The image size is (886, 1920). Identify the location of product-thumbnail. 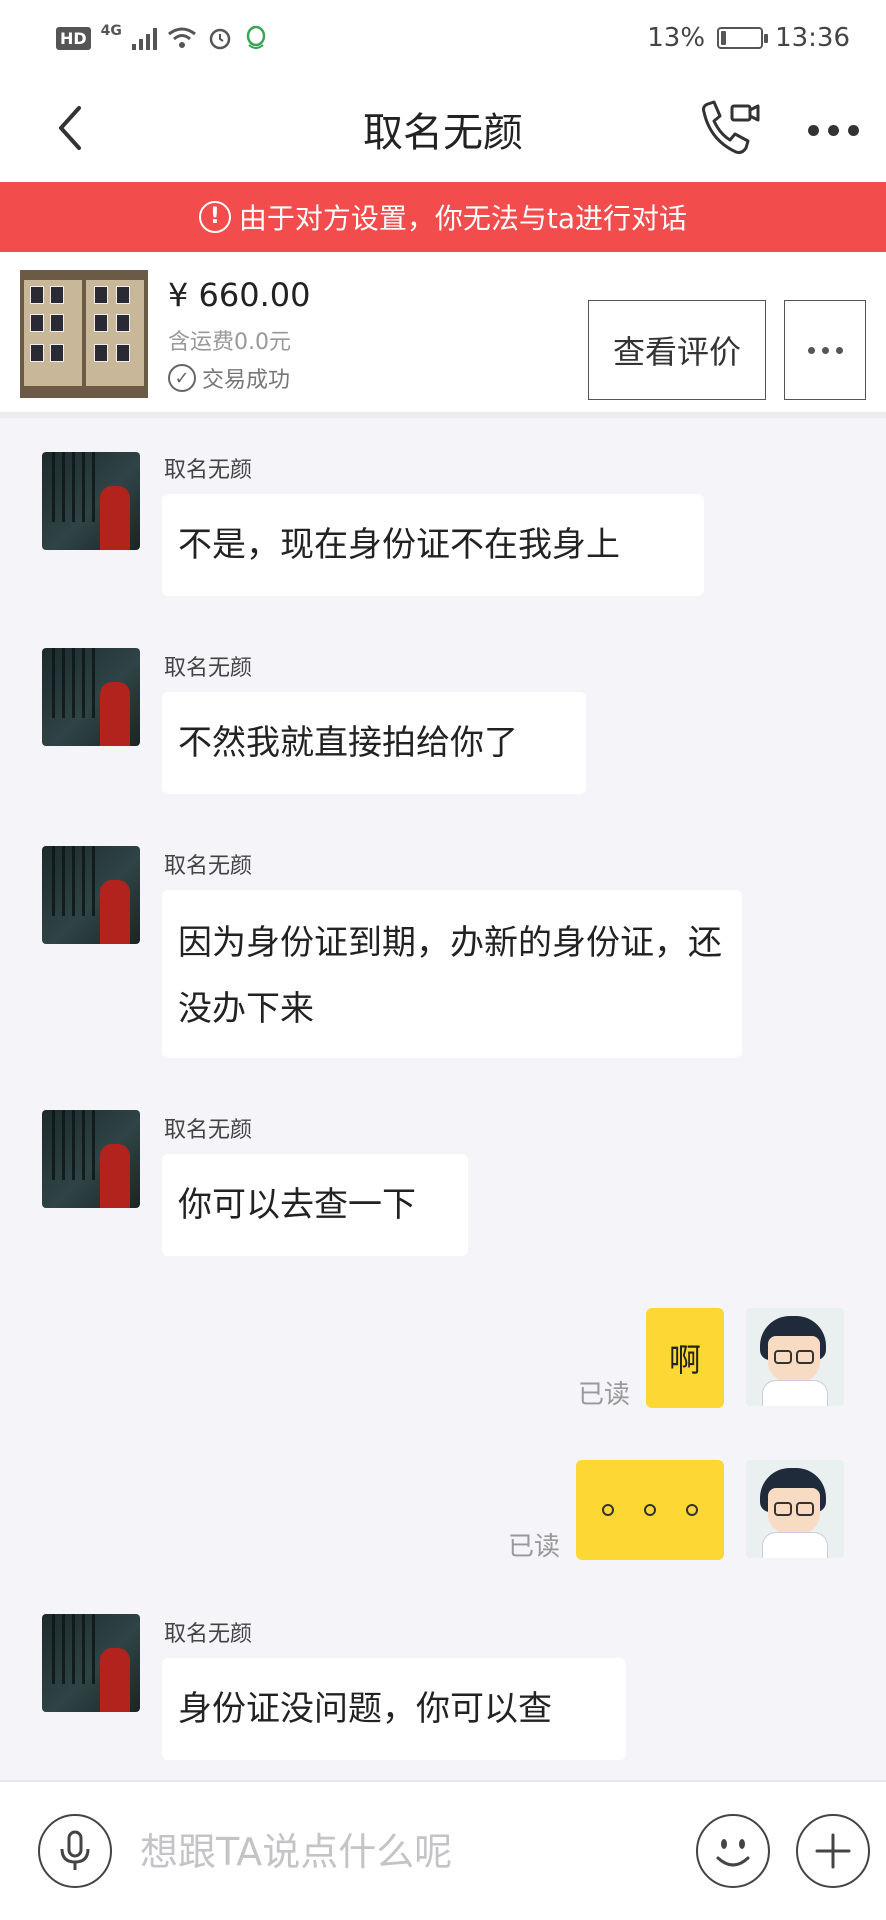
(84, 334).